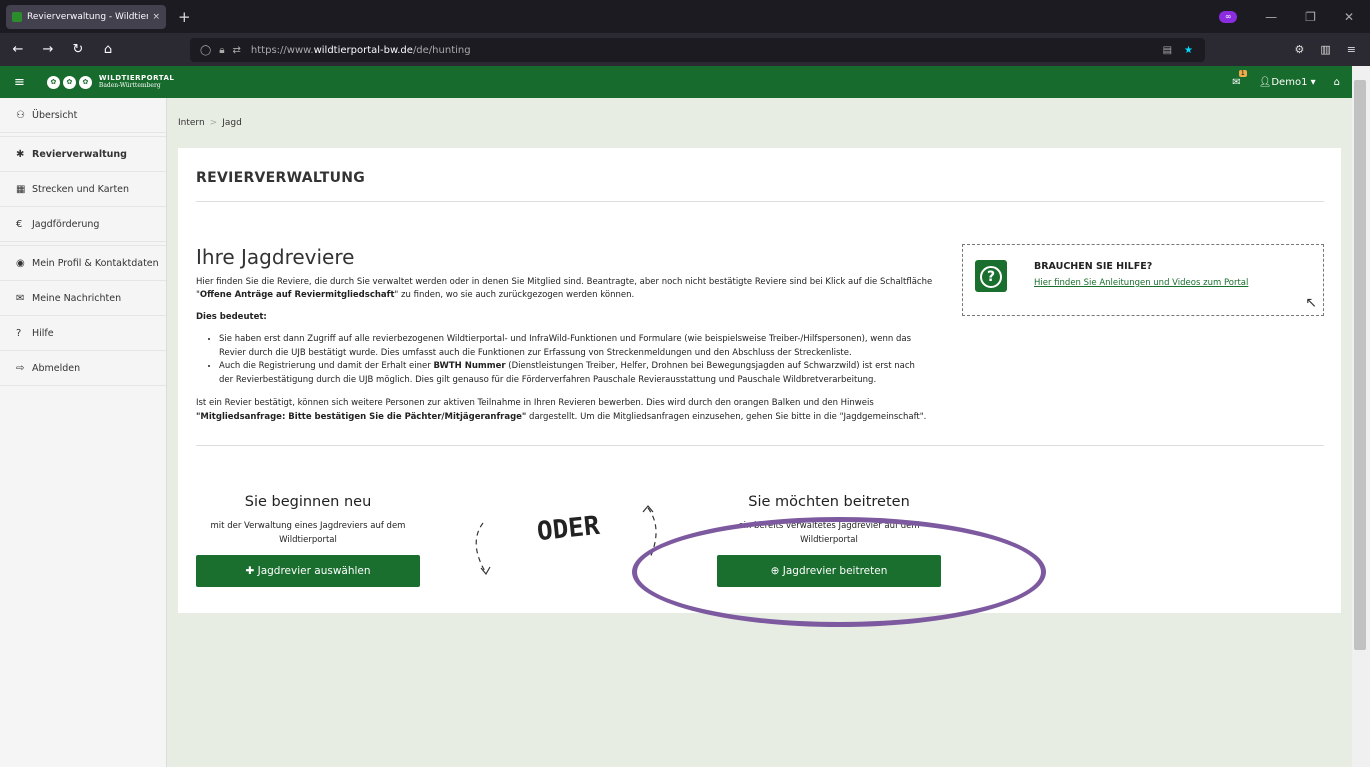 This screenshot has height=767, width=1370. I want to click on restore-icon: ❐, so click(1310, 17).